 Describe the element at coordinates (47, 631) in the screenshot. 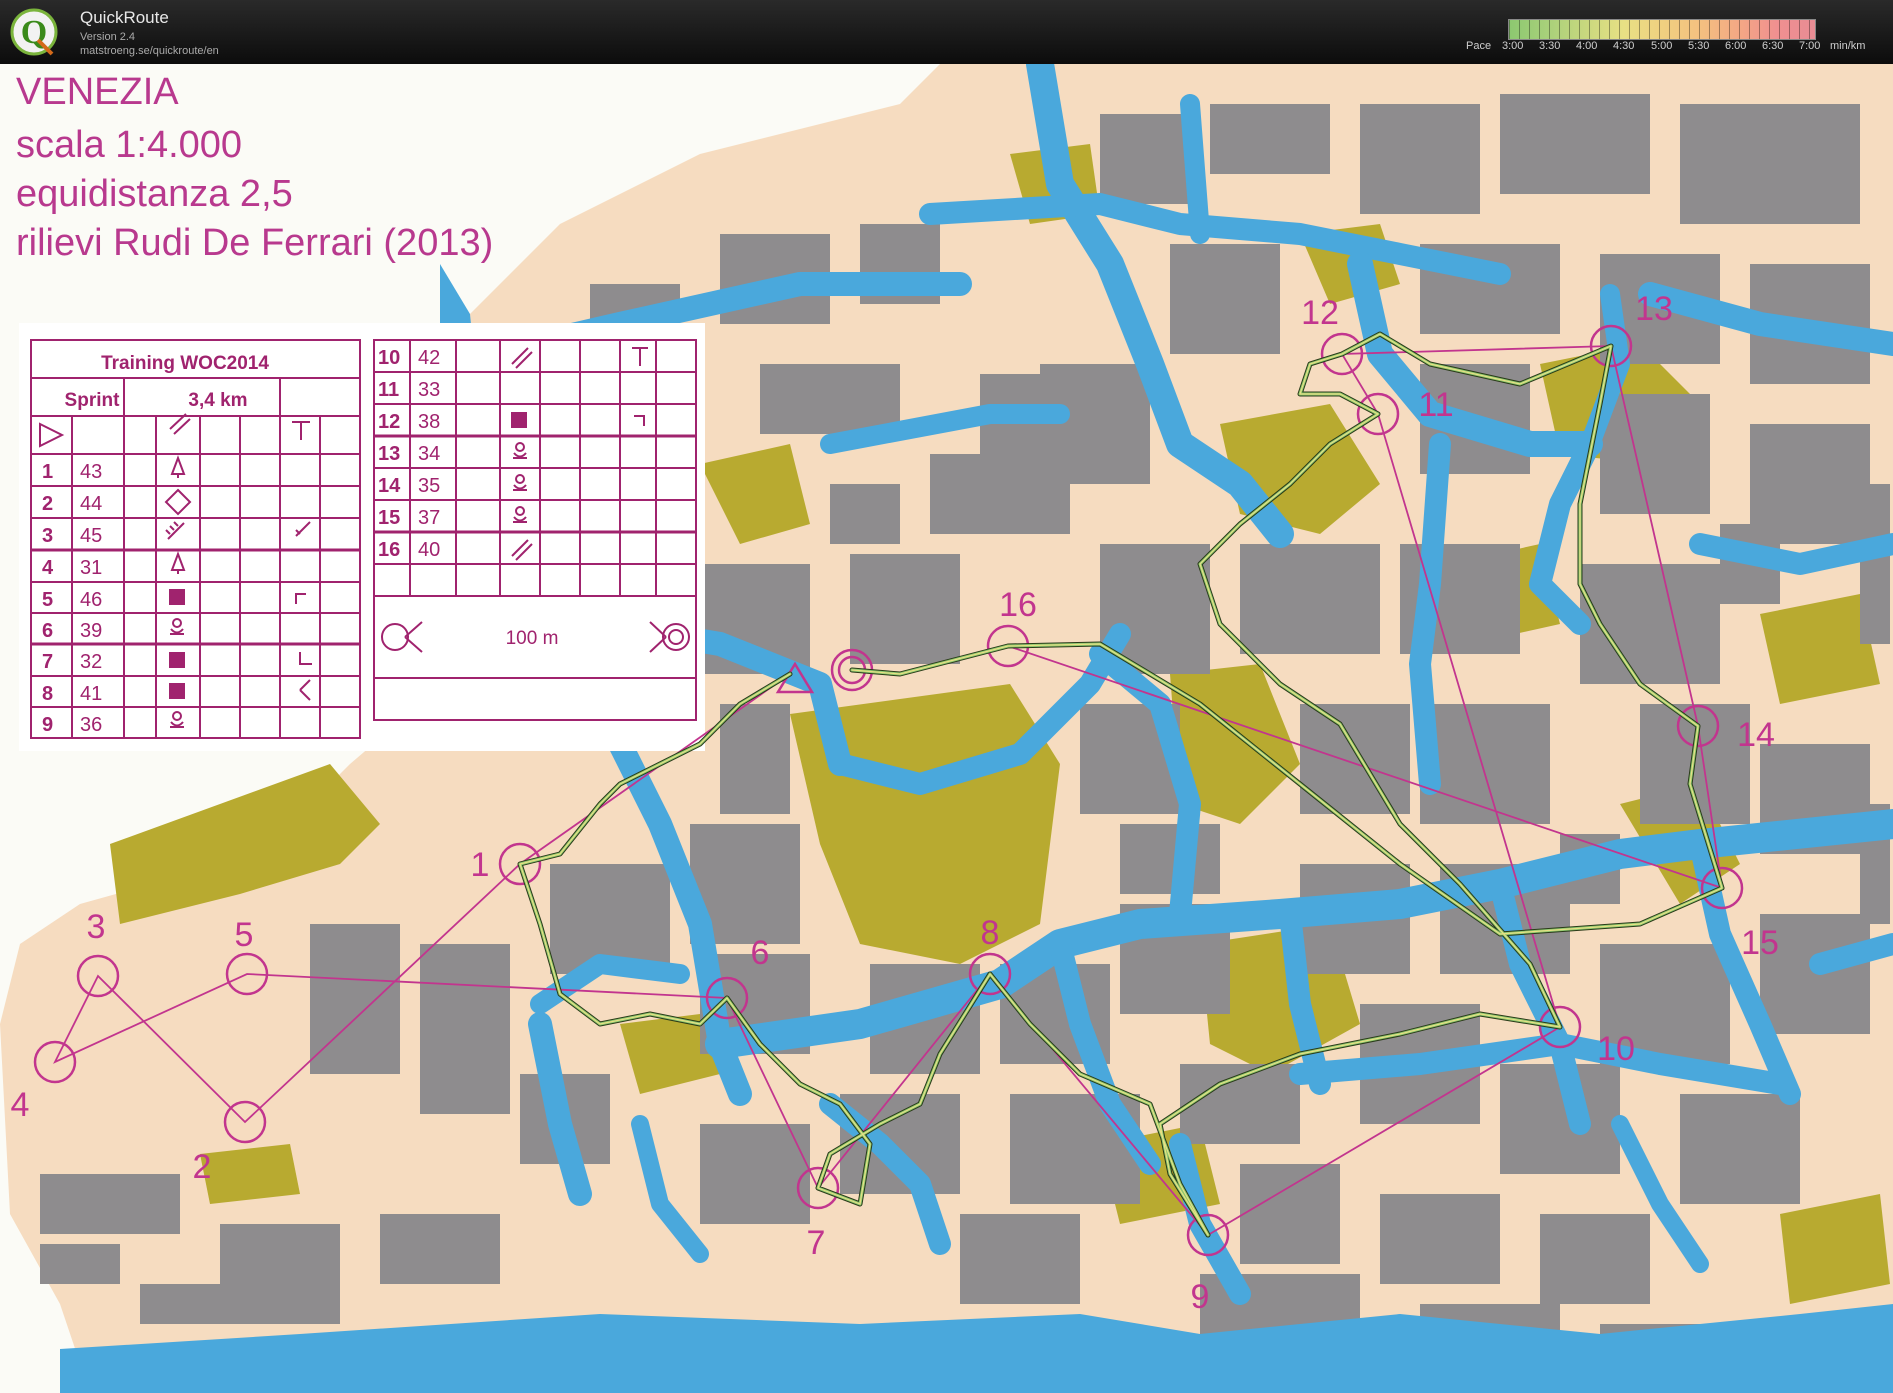

I see `row-number: 6` at that location.